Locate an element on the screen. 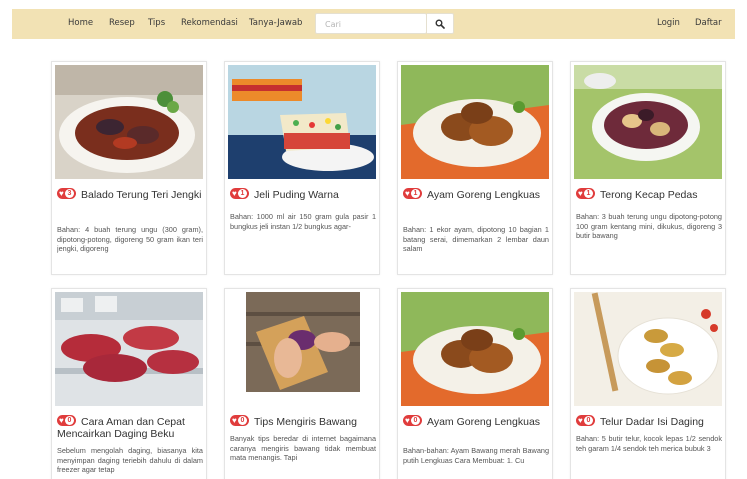  recipe-title: ♥ 3 Balado Terung Teri Jengki is located at coordinates (130, 194).